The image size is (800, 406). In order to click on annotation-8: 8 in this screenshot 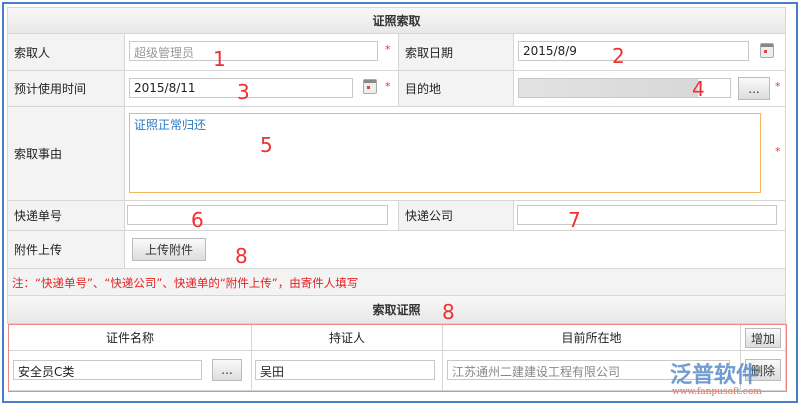, I will do `click(241, 256)`.